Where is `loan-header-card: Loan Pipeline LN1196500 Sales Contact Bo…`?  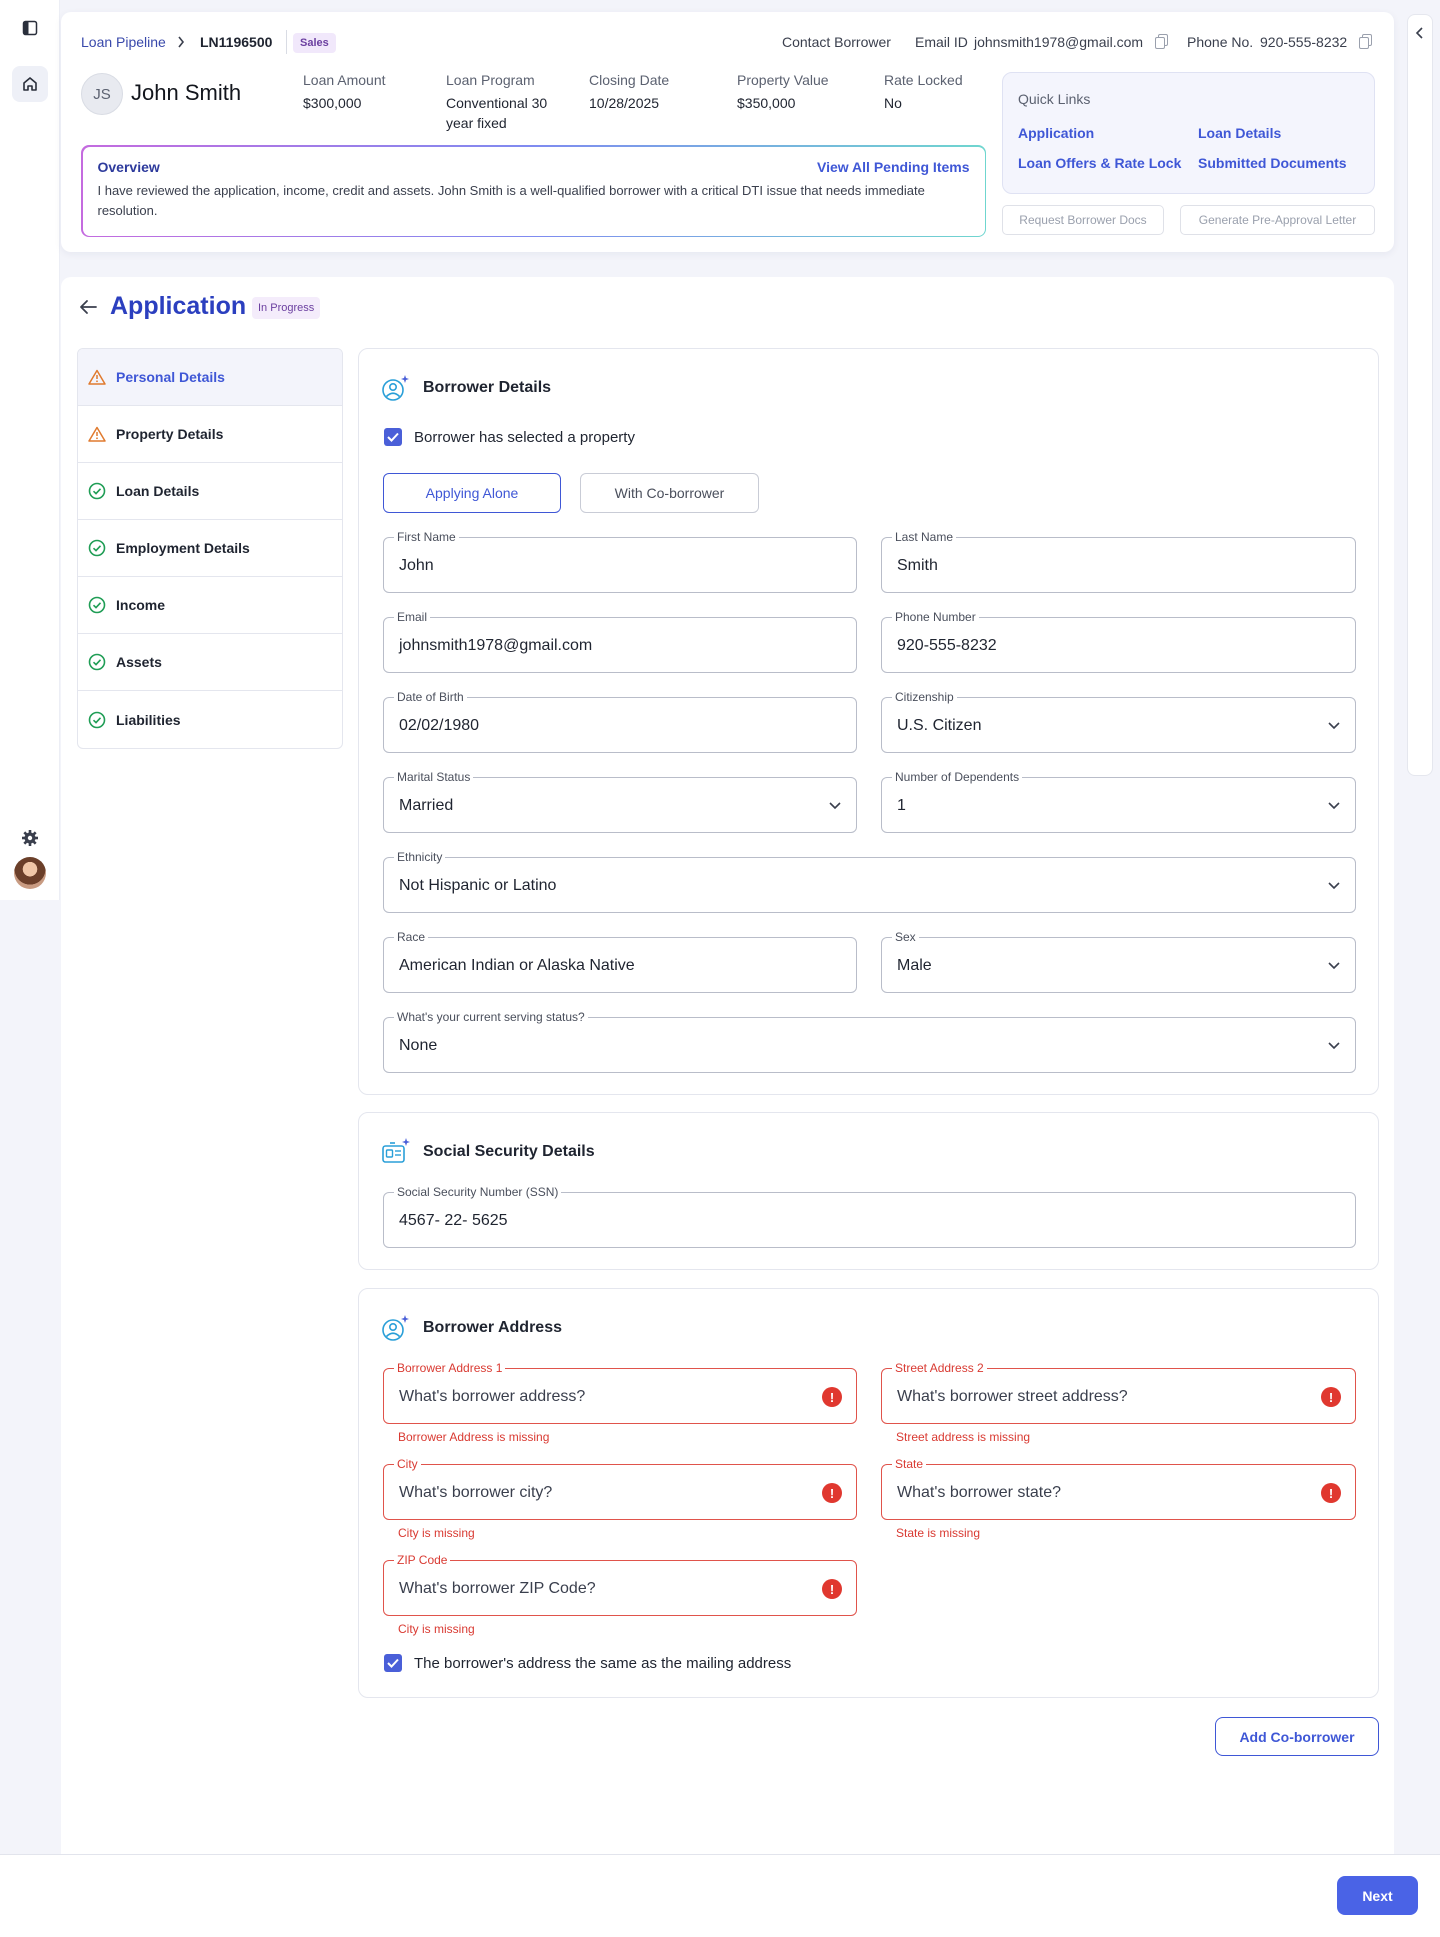 loan-header-card: Loan Pipeline LN1196500 Sales Contact Bo… is located at coordinates (727, 132).